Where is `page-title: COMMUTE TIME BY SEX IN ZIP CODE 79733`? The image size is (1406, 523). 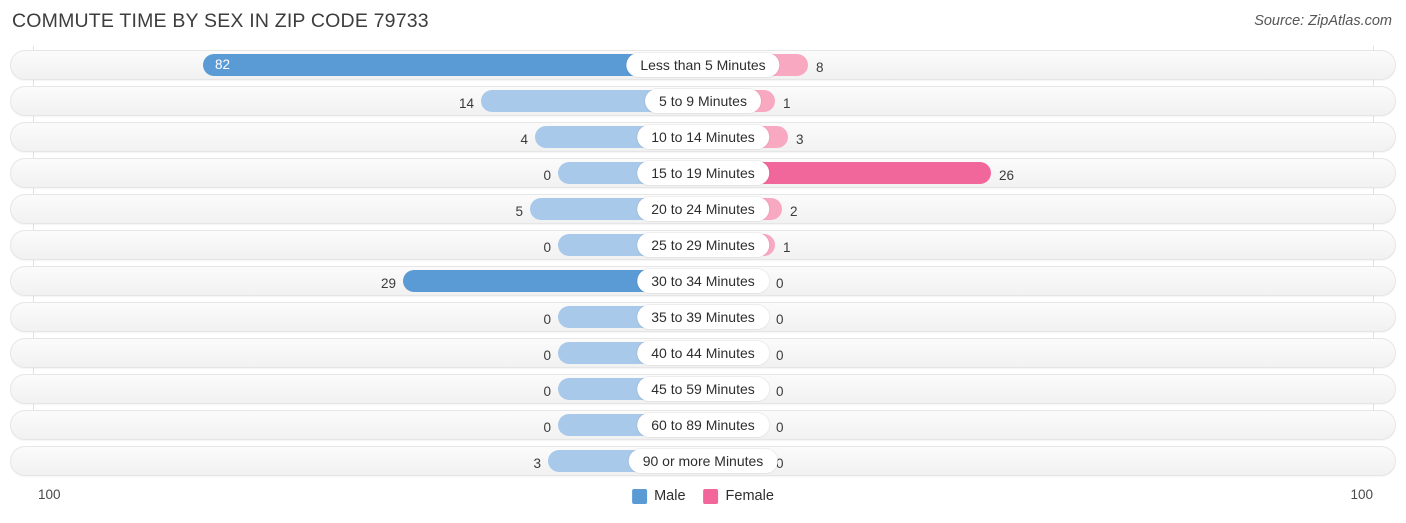
page-title: COMMUTE TIME BY SEX IN ZIP CODE 79733 is located at coordinates (220, 21).